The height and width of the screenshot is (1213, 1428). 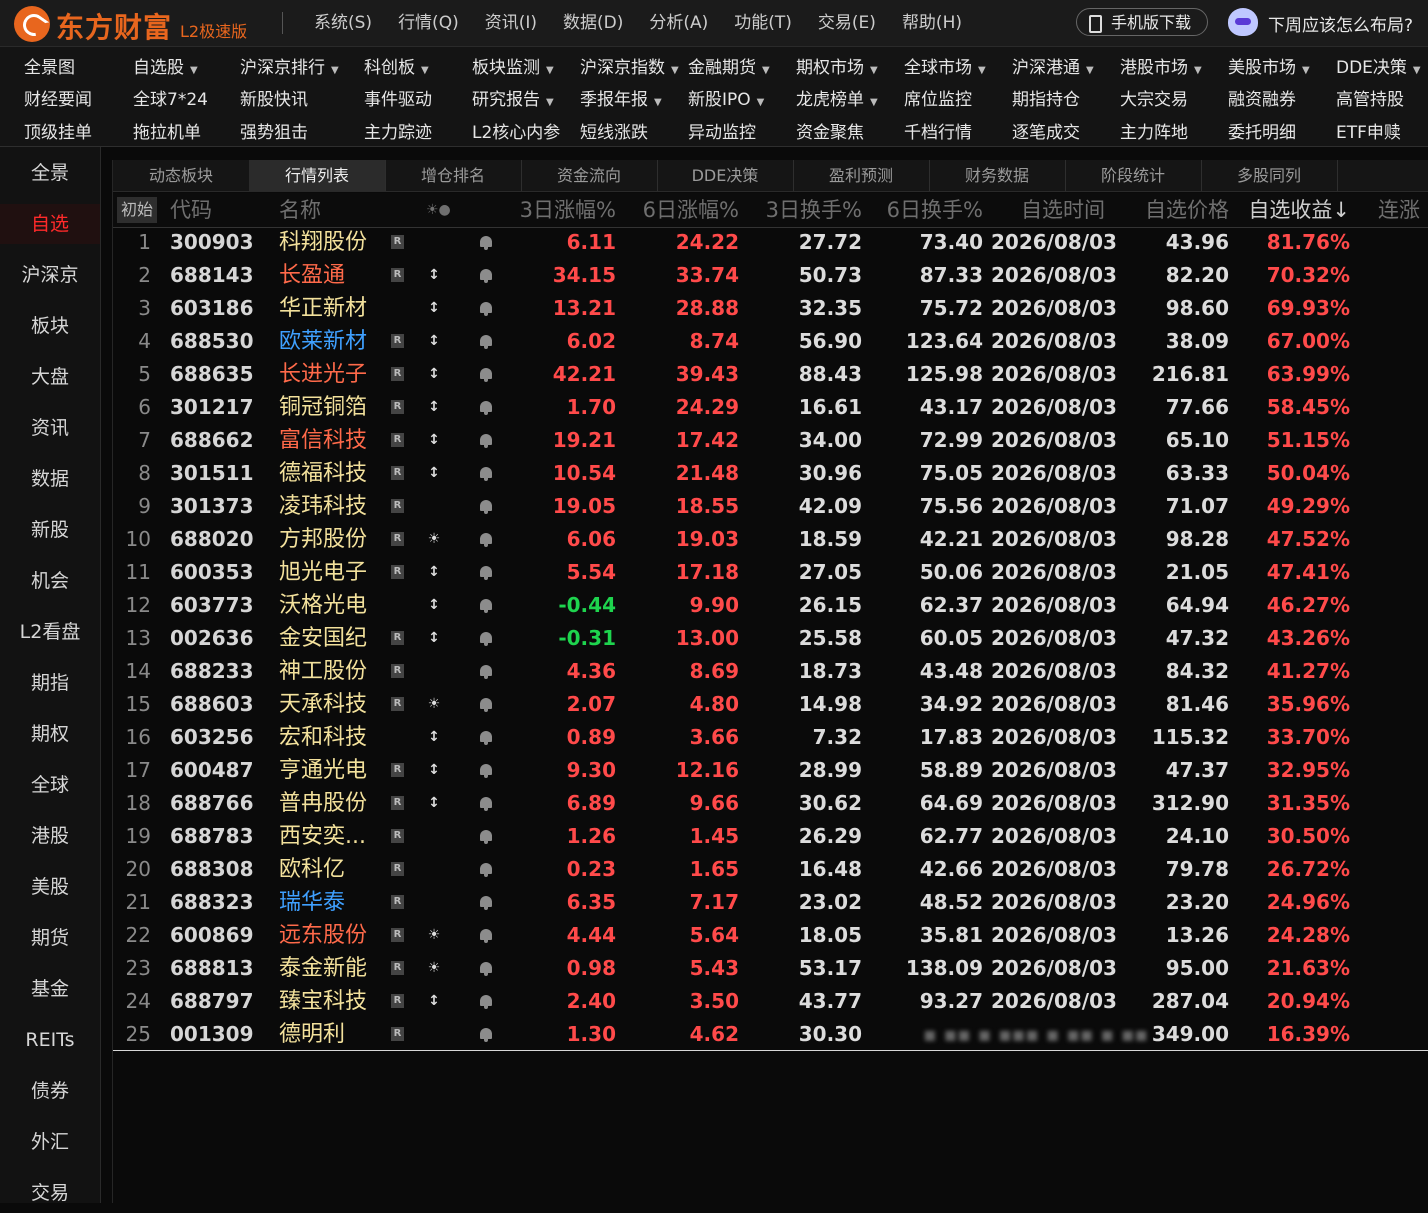 What do you see at coordinates (300, 210) in the screenshot?
I see `col-name: 名称` at bounding box center [300, 210].